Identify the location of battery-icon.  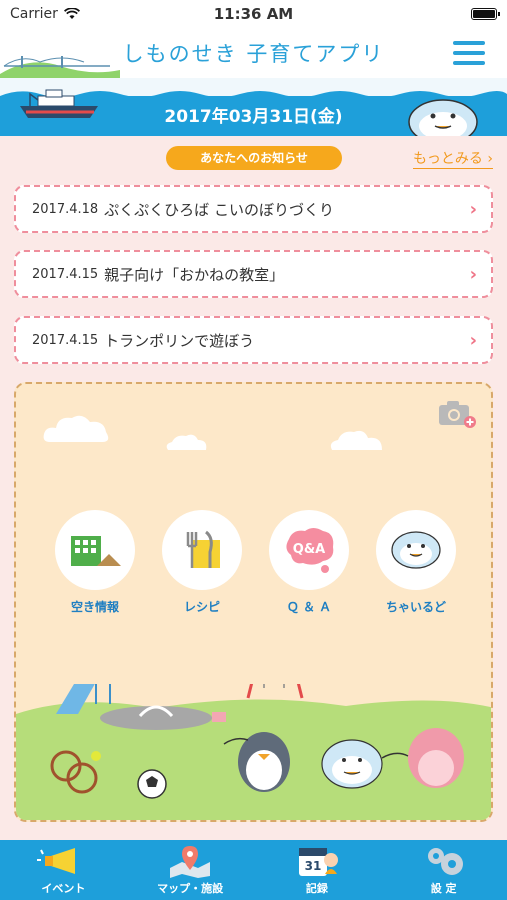
(485, 14).